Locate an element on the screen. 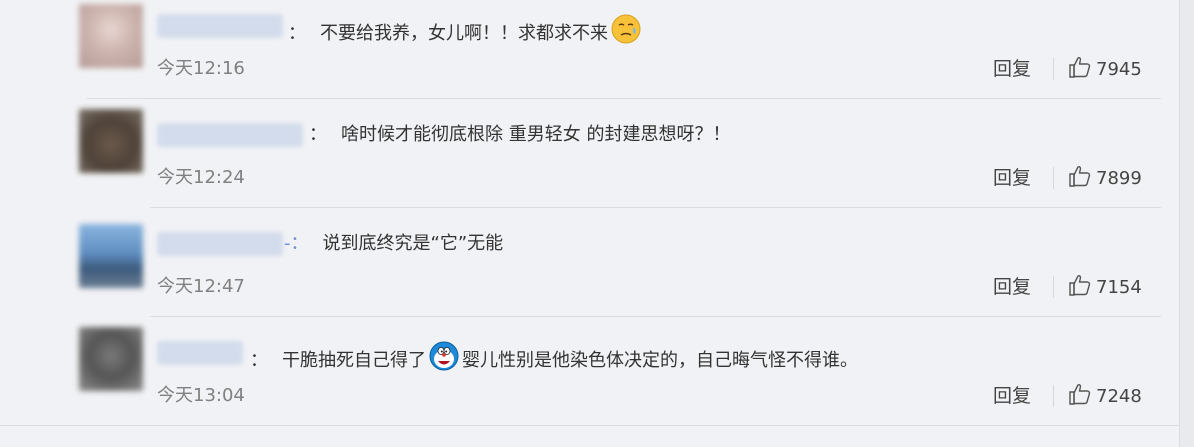 Image resolution: width=1194 pixels, height=447 pixels. timestamp: 今天12:47 is located at coordinates (201, 286).